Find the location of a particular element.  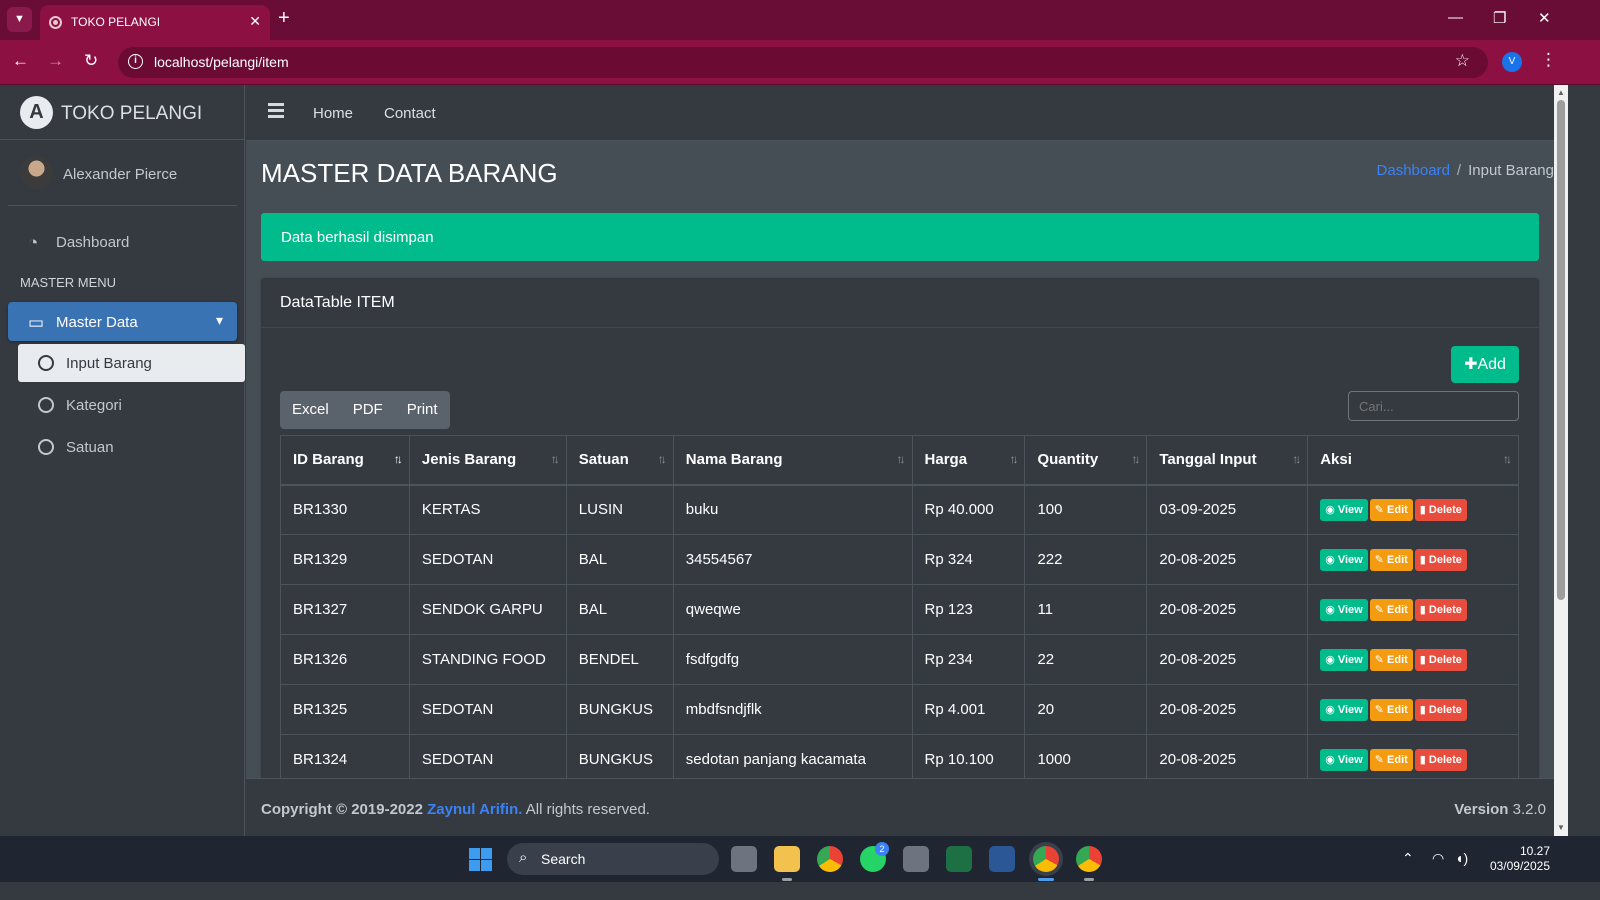

table-cell: BR1330 is located at coordinates (345, 509).